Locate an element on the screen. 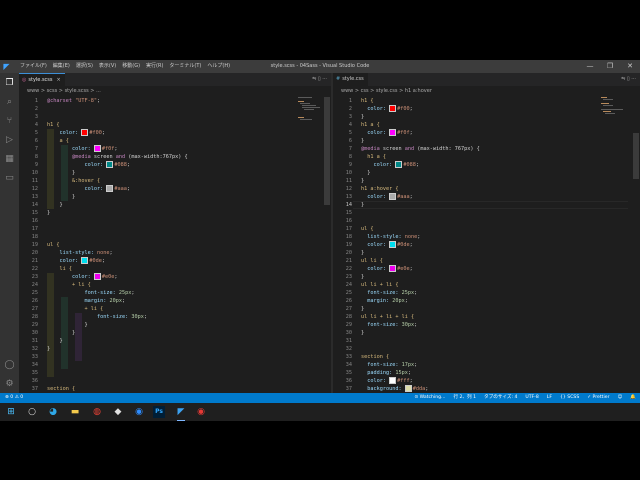  code-line: h1 { is located at coordinates (367, 101).